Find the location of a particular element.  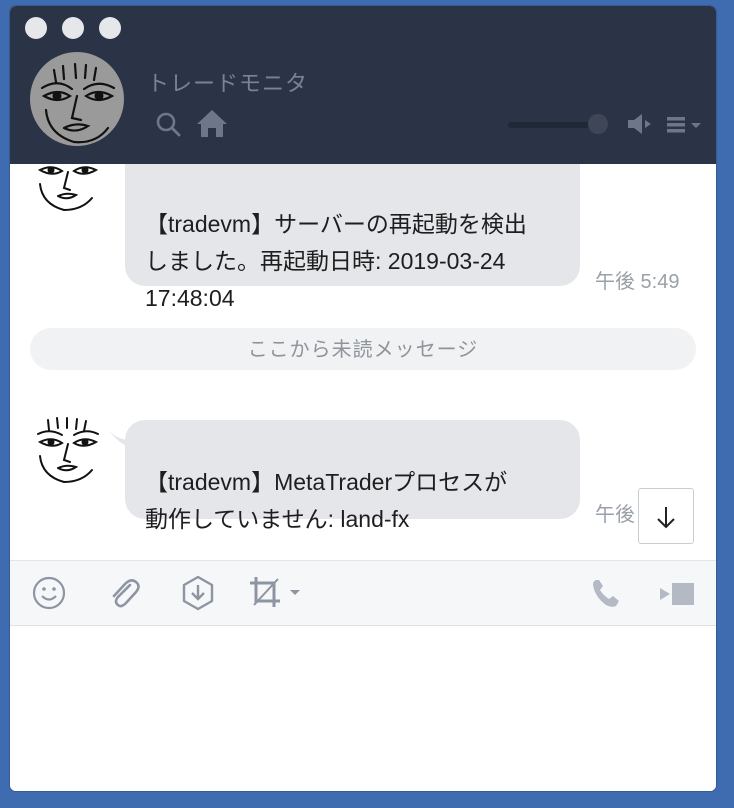

home-icon is located at coordinates (212, 123).